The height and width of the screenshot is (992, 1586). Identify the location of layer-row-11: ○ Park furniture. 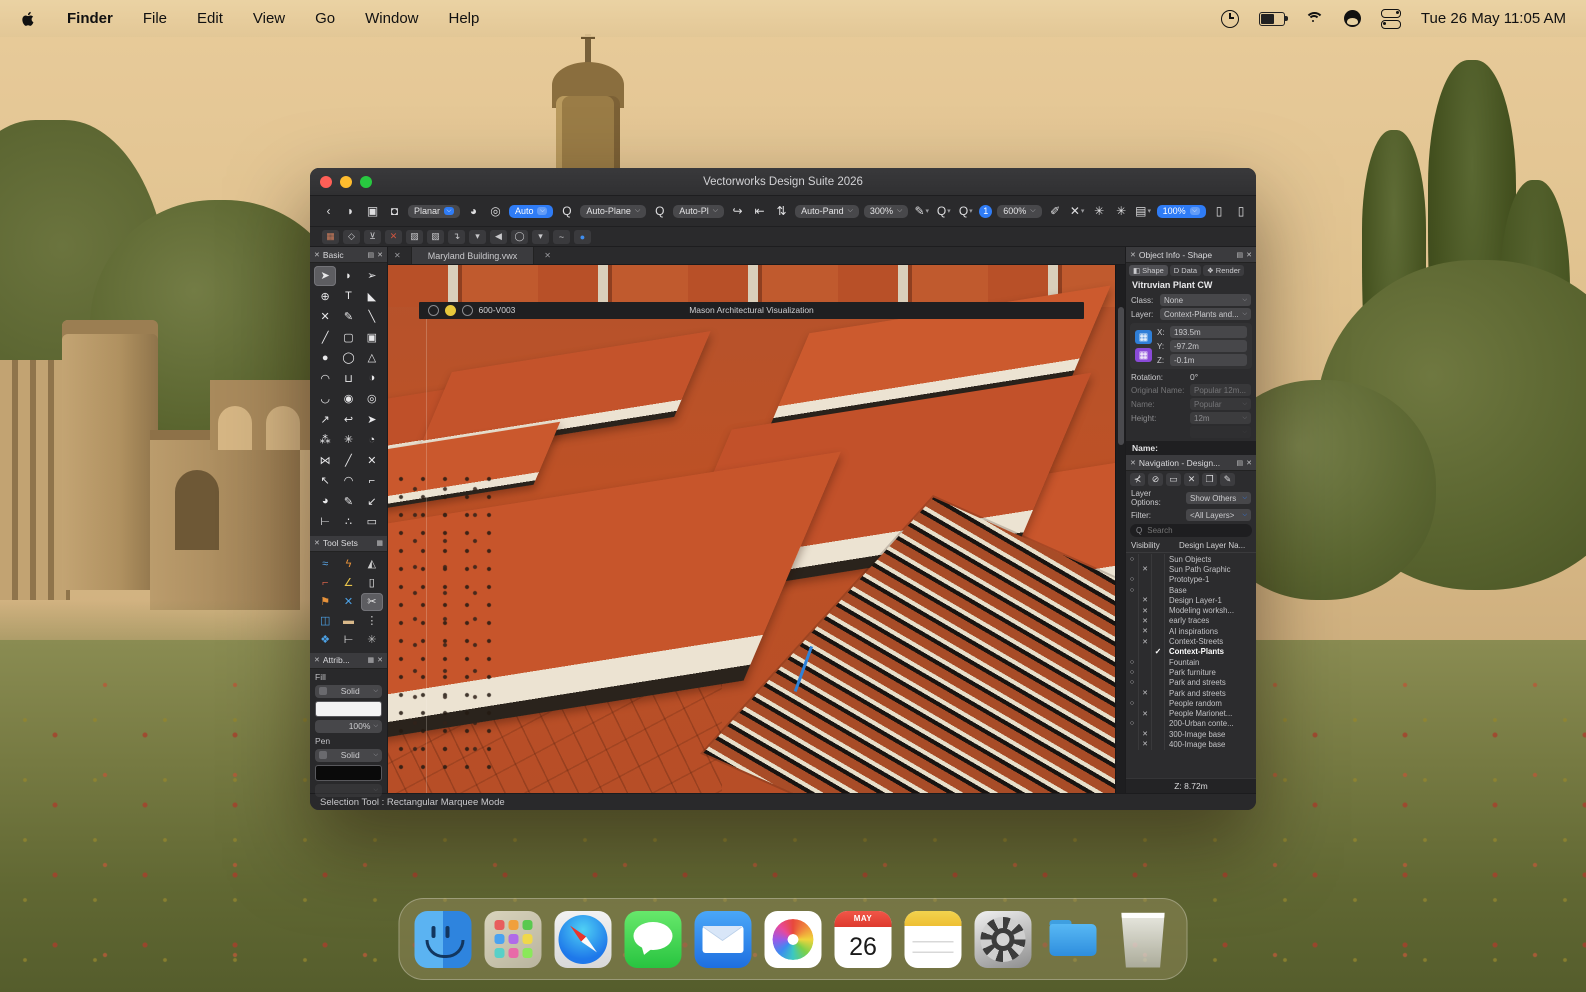
(1191, 672).